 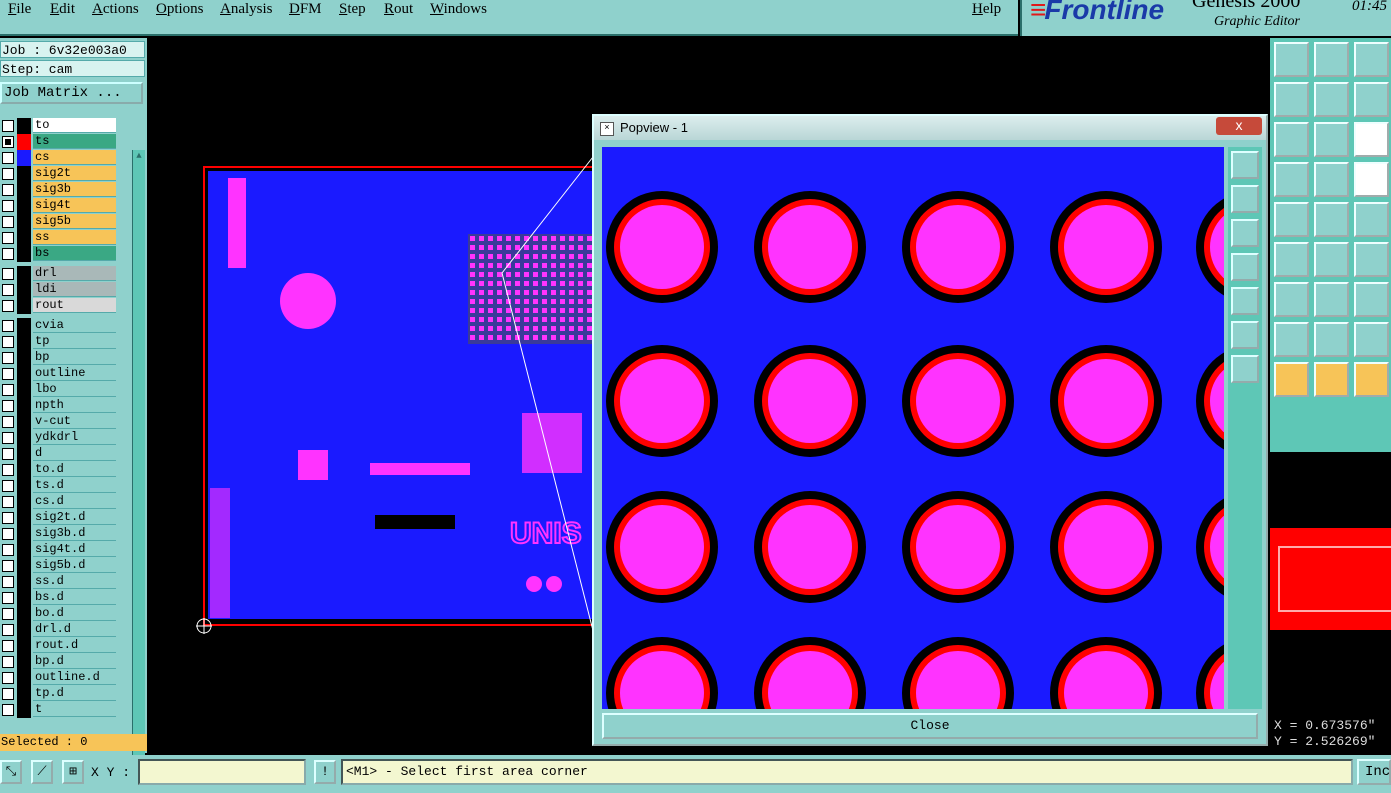 What do you see at coordinates (180, 10) in the screenshot?
I see `menu-options: Options` at bounding box center [180, 10].